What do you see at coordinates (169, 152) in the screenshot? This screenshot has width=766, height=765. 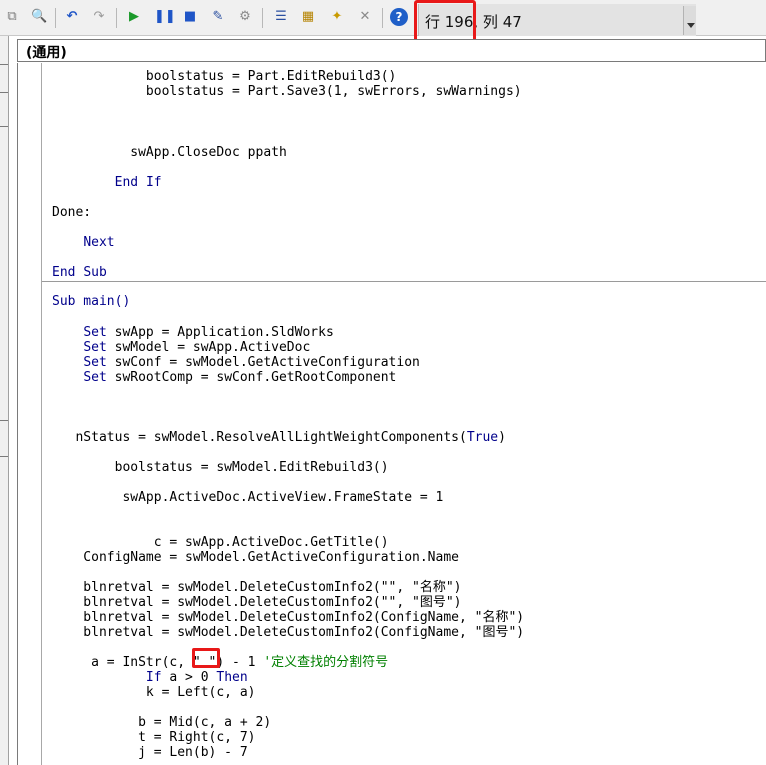 I see `code-line: swApp.CloseDoc ppath` at bounding box center [169, 152].